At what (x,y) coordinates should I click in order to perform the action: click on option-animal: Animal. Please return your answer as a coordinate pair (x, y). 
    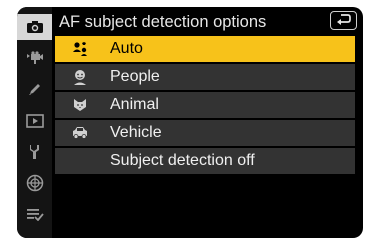
    Looking at the image, I should click on (205, 105).